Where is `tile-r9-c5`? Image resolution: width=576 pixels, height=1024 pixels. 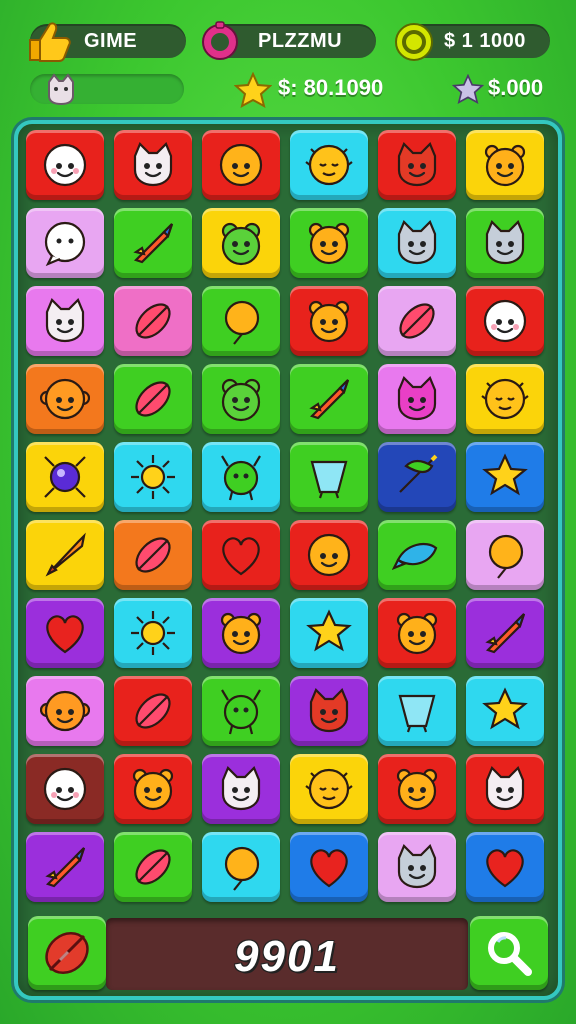
tile-r9-c5 is located at coordinates (505, 867).